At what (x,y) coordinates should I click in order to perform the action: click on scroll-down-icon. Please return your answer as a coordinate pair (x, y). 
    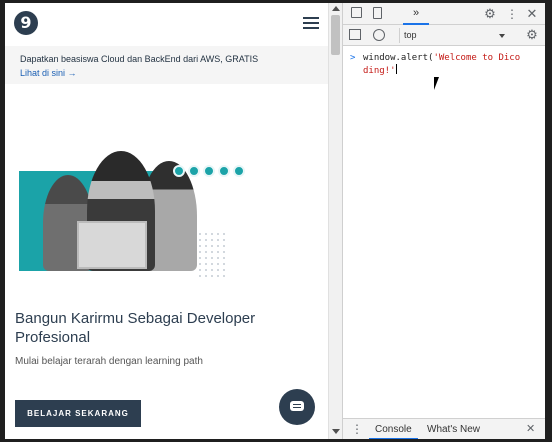
    Looking at the image, I should click on (336, 431).